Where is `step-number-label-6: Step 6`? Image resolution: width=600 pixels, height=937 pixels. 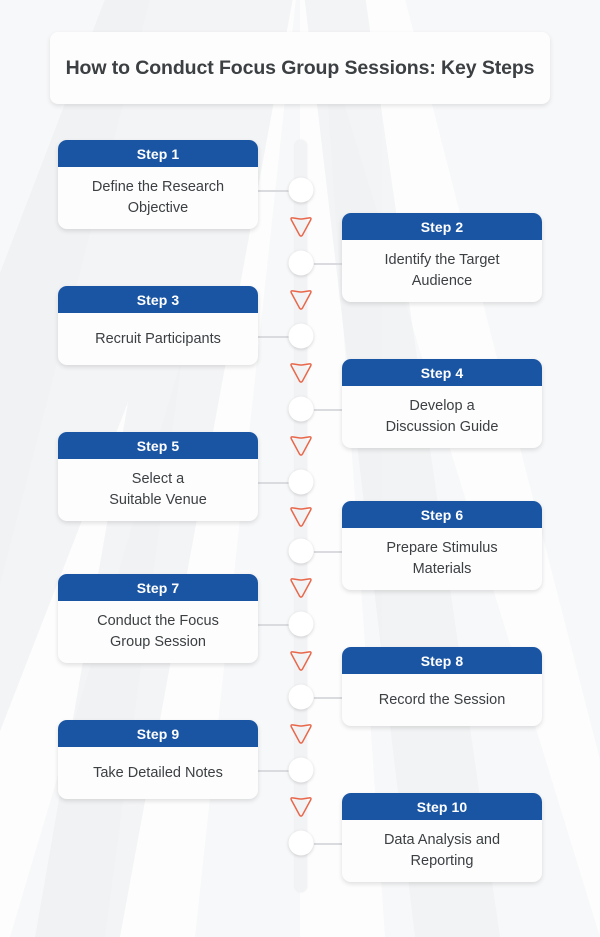
step-number-label-6: Step 6 is located at coordinates (442, 514).